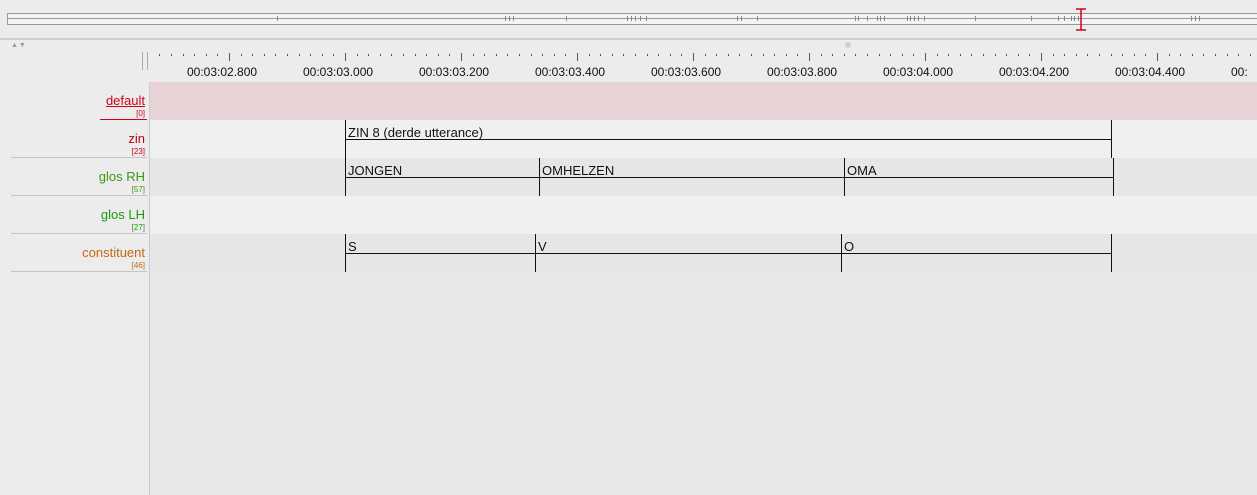  What do you see at coordinates (125, 100) in the screenshot?
I see `tier-name: default` at bounding box center [125, 100].